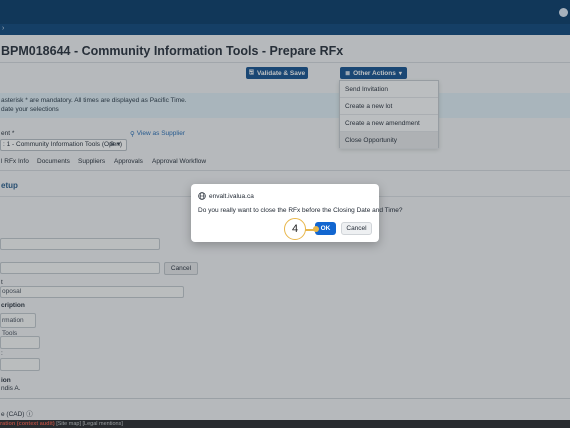  I want to click on cancel-button: Cancel, so click(356, 228).